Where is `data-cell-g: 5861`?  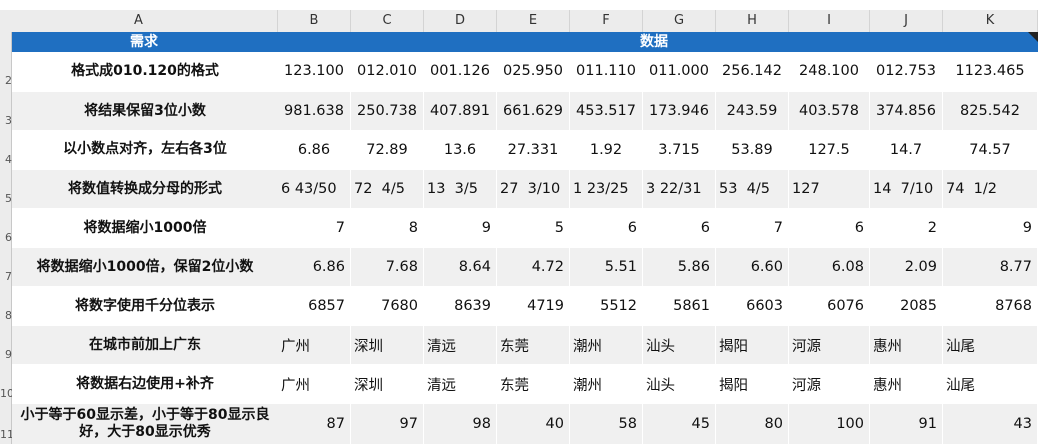
data-cell-g: 5861 is located at coordinates (679, 306).